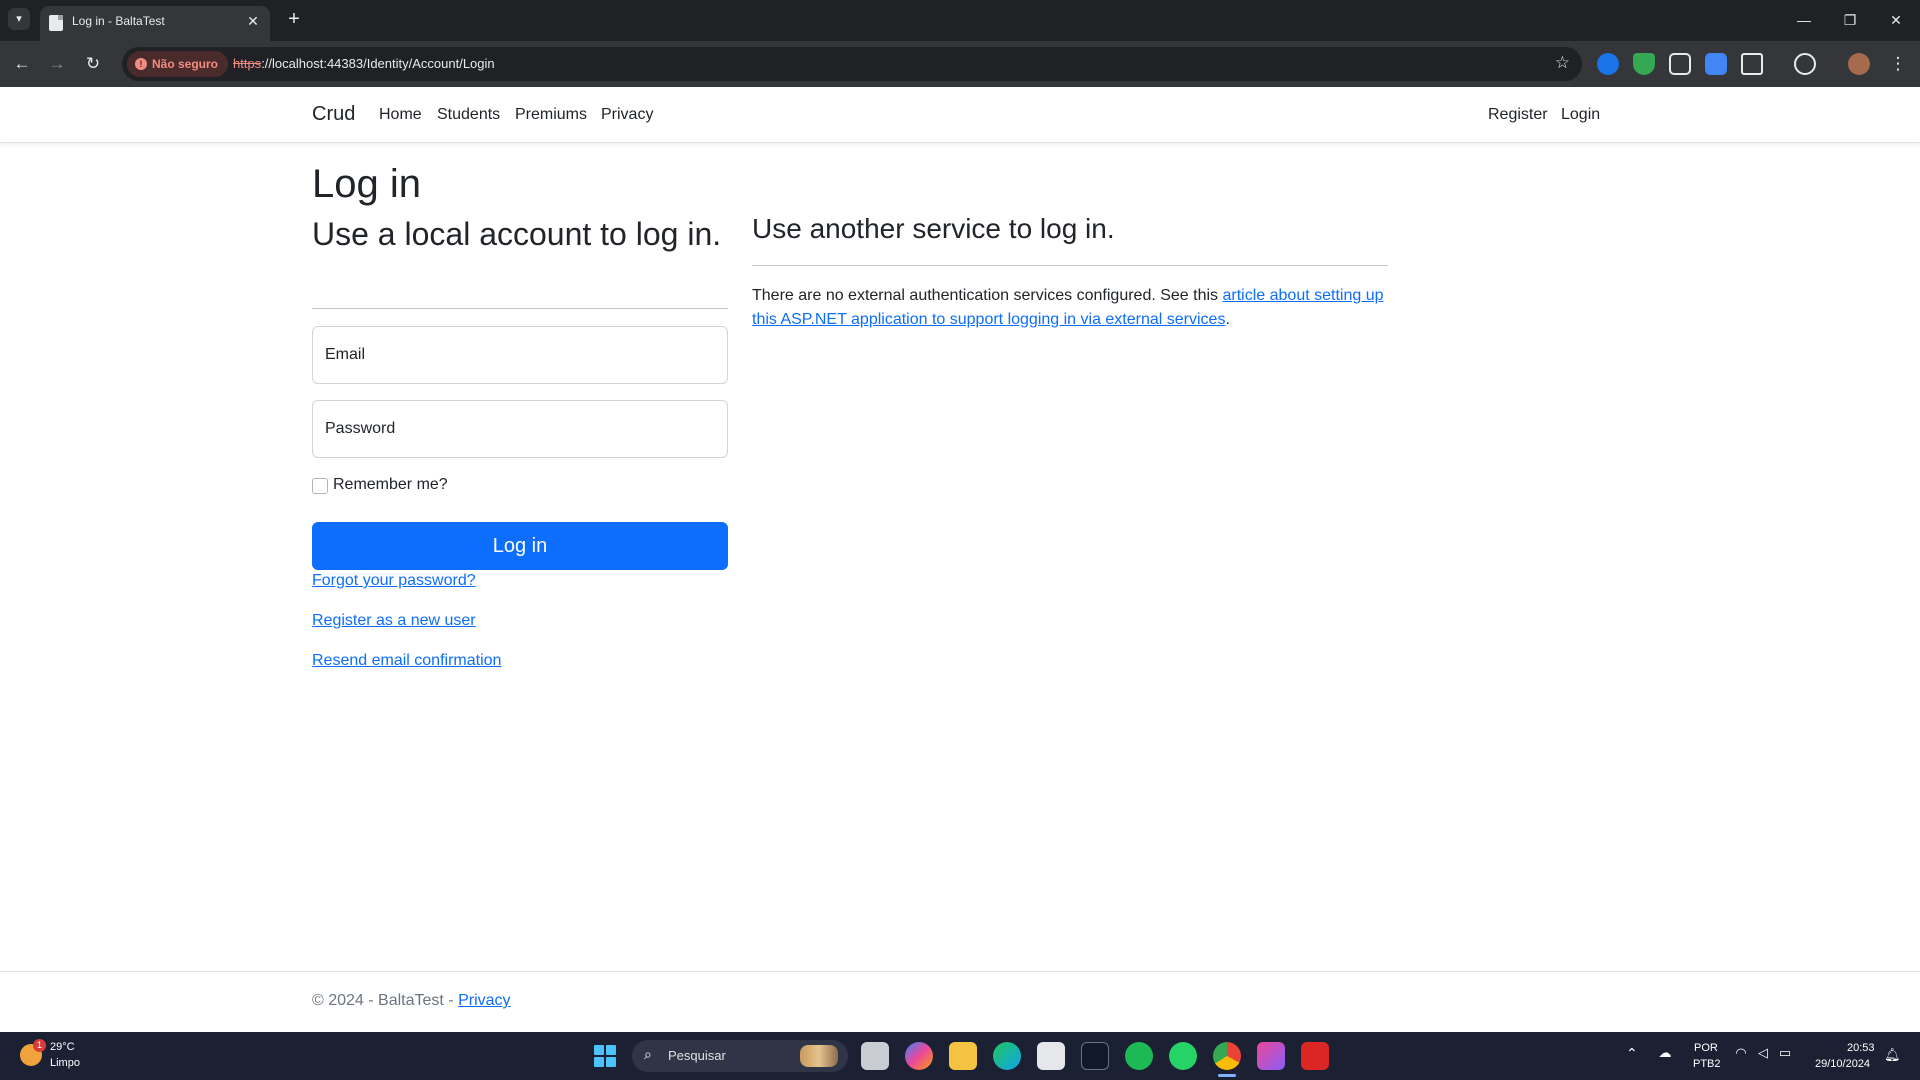 Image resolution: width=1920 pixels, height=1080 pixels. What do you see at coordinates (185, 64) in the screenshot?
I see `security-label: Não seguro` at bounding box center [185, 64].